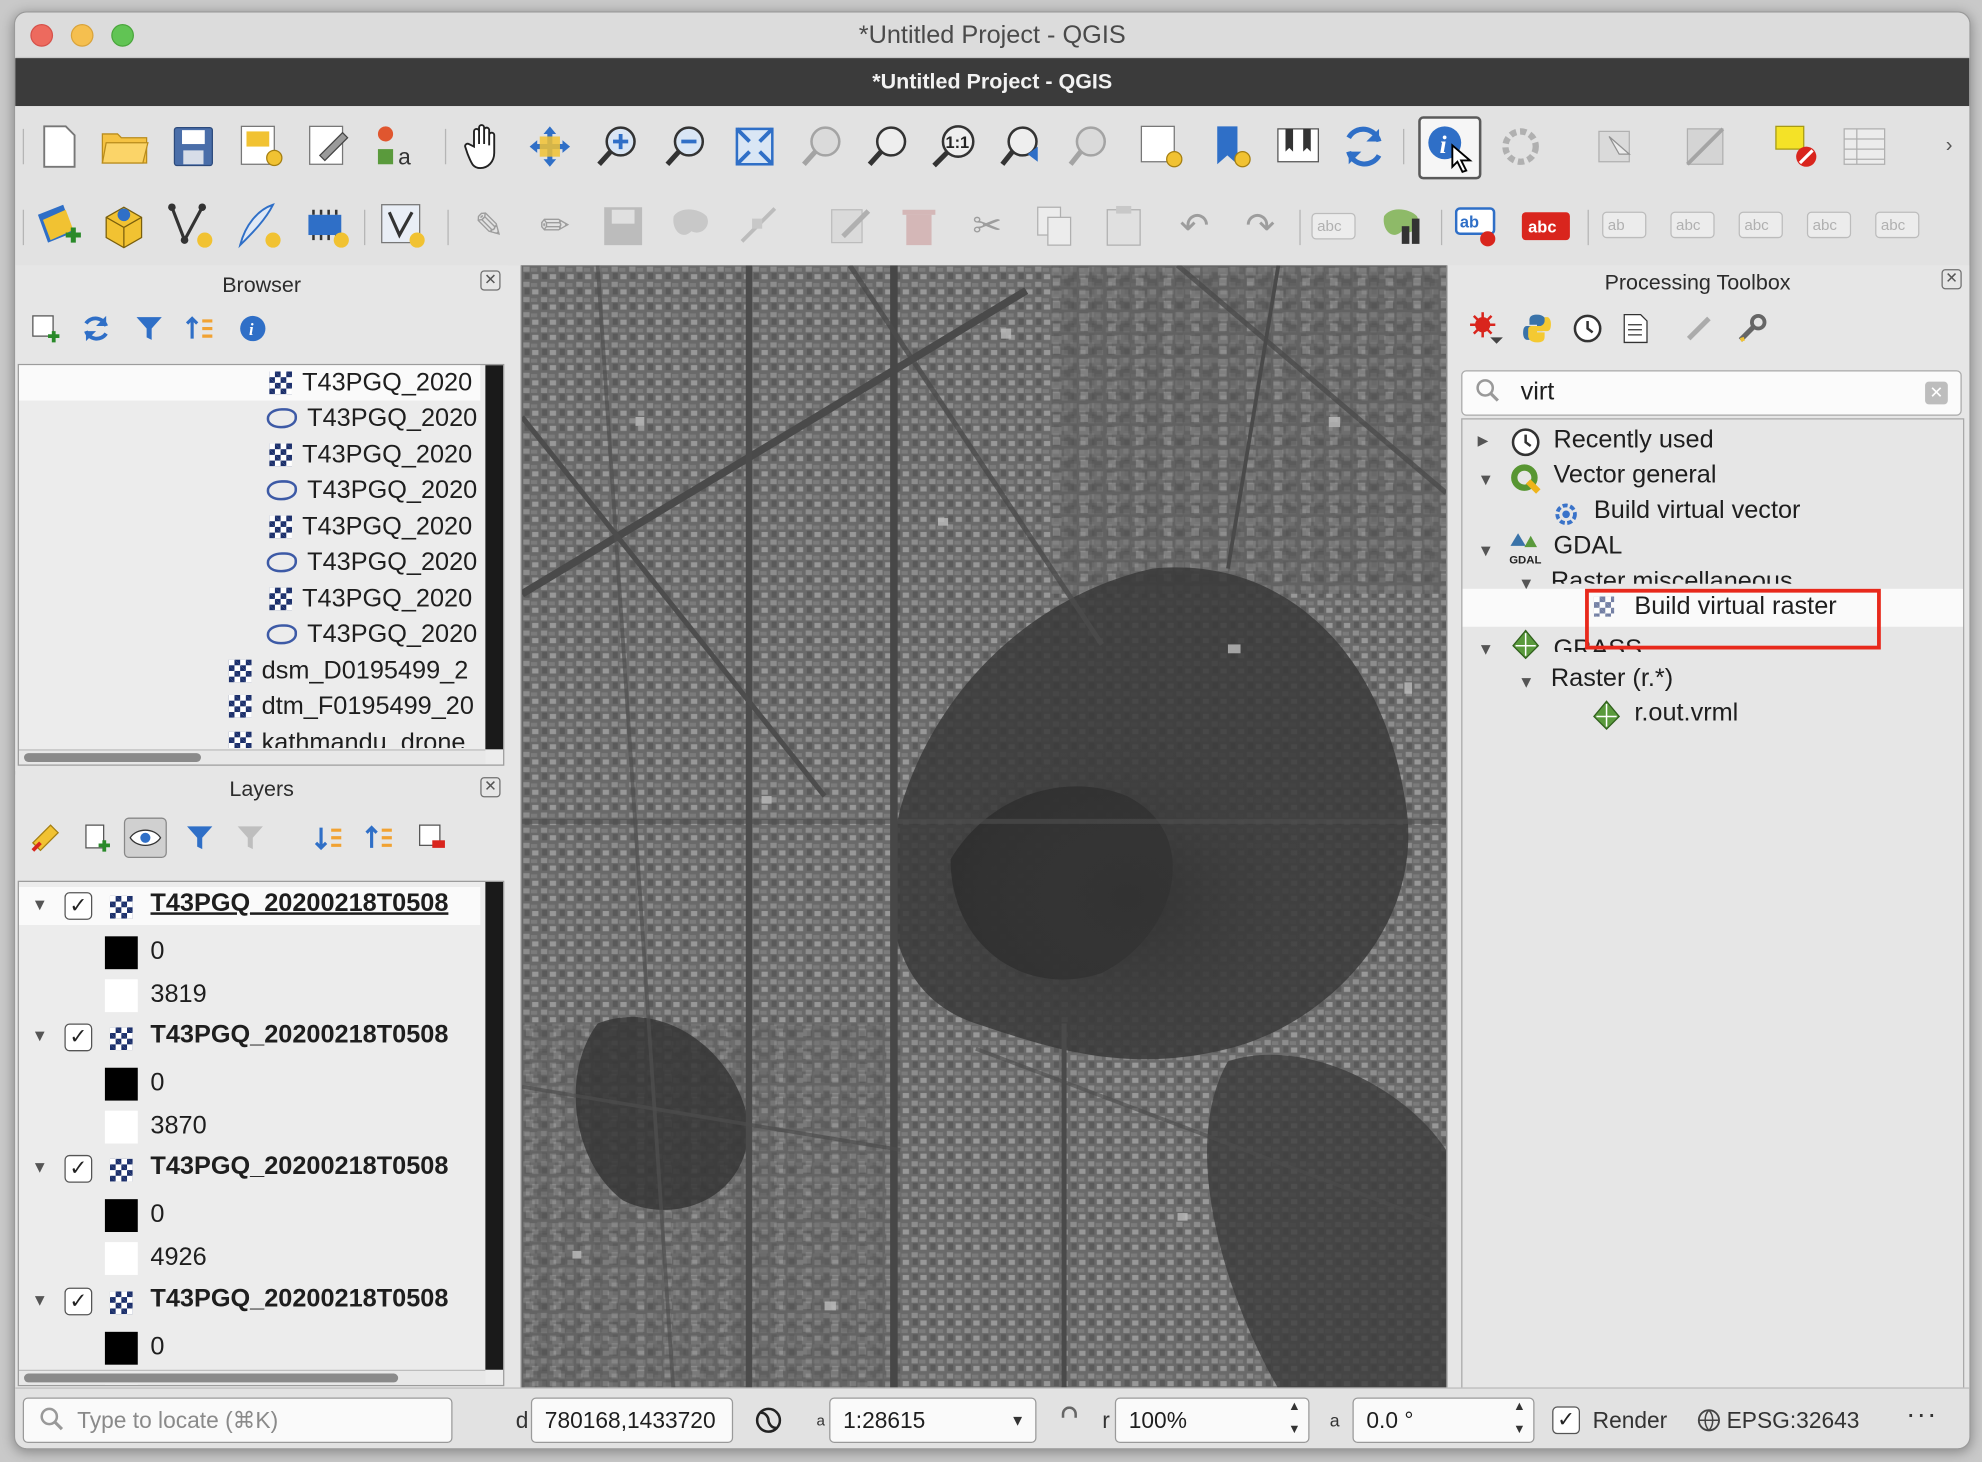 This screenshot has height=1462, width=1982. I want to click on browser-filter-icon, so click(148, 328).